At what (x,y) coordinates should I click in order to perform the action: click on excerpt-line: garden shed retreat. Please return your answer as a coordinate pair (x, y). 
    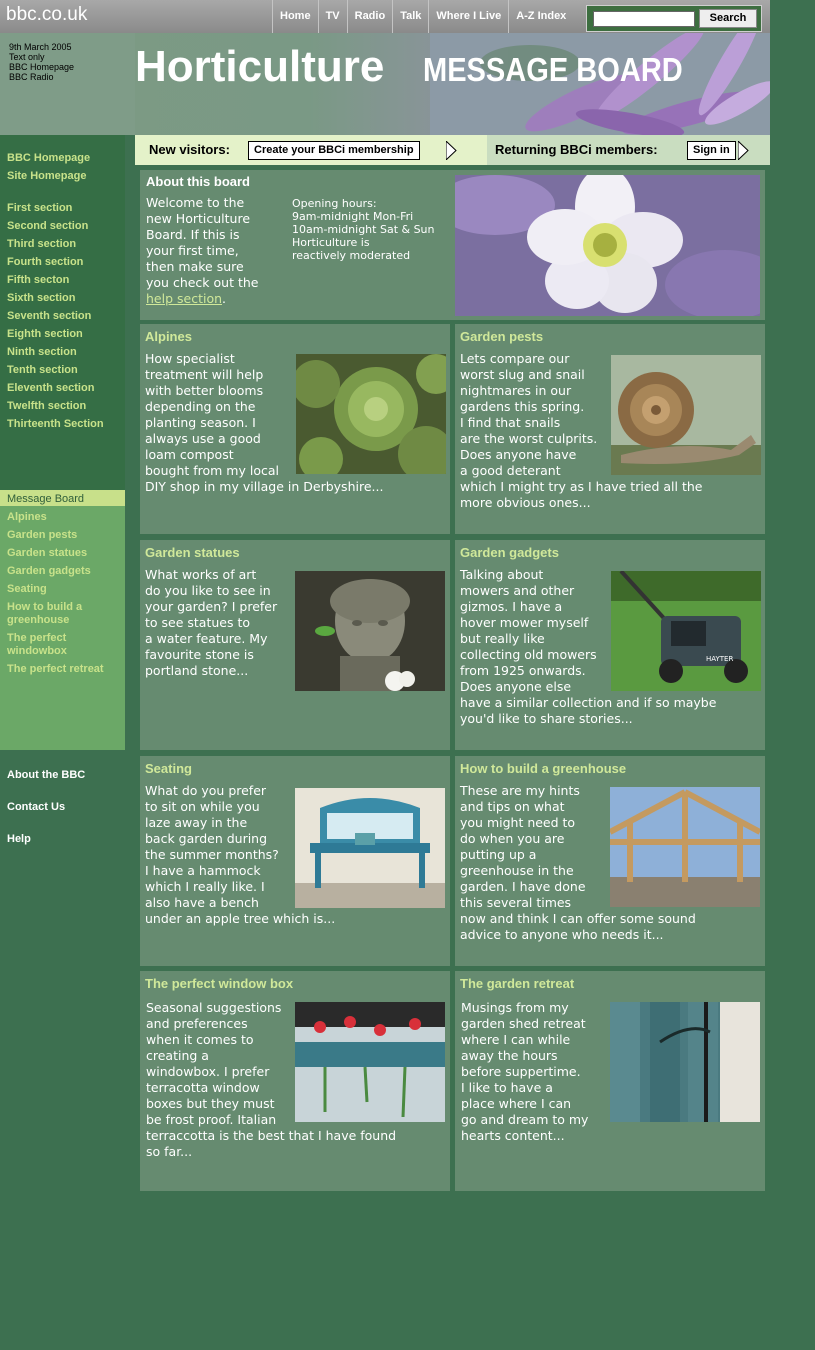
    Looking at the image, I should click on (523, 1023).